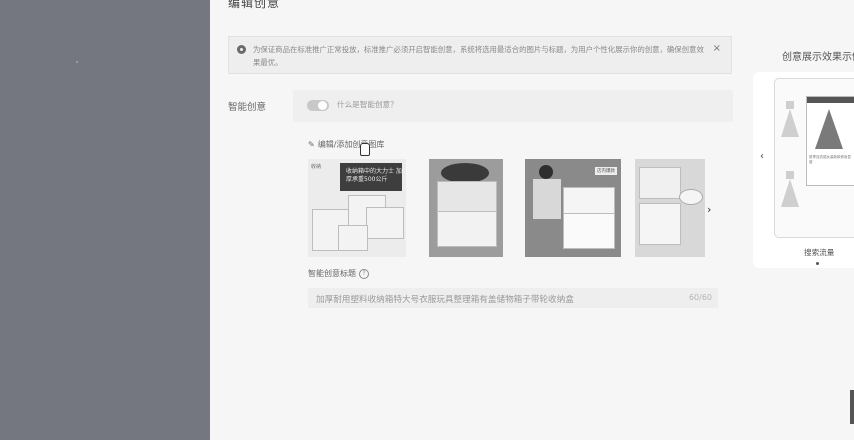  I want to click on chevron-right-icon: ›, so click(709, 209).